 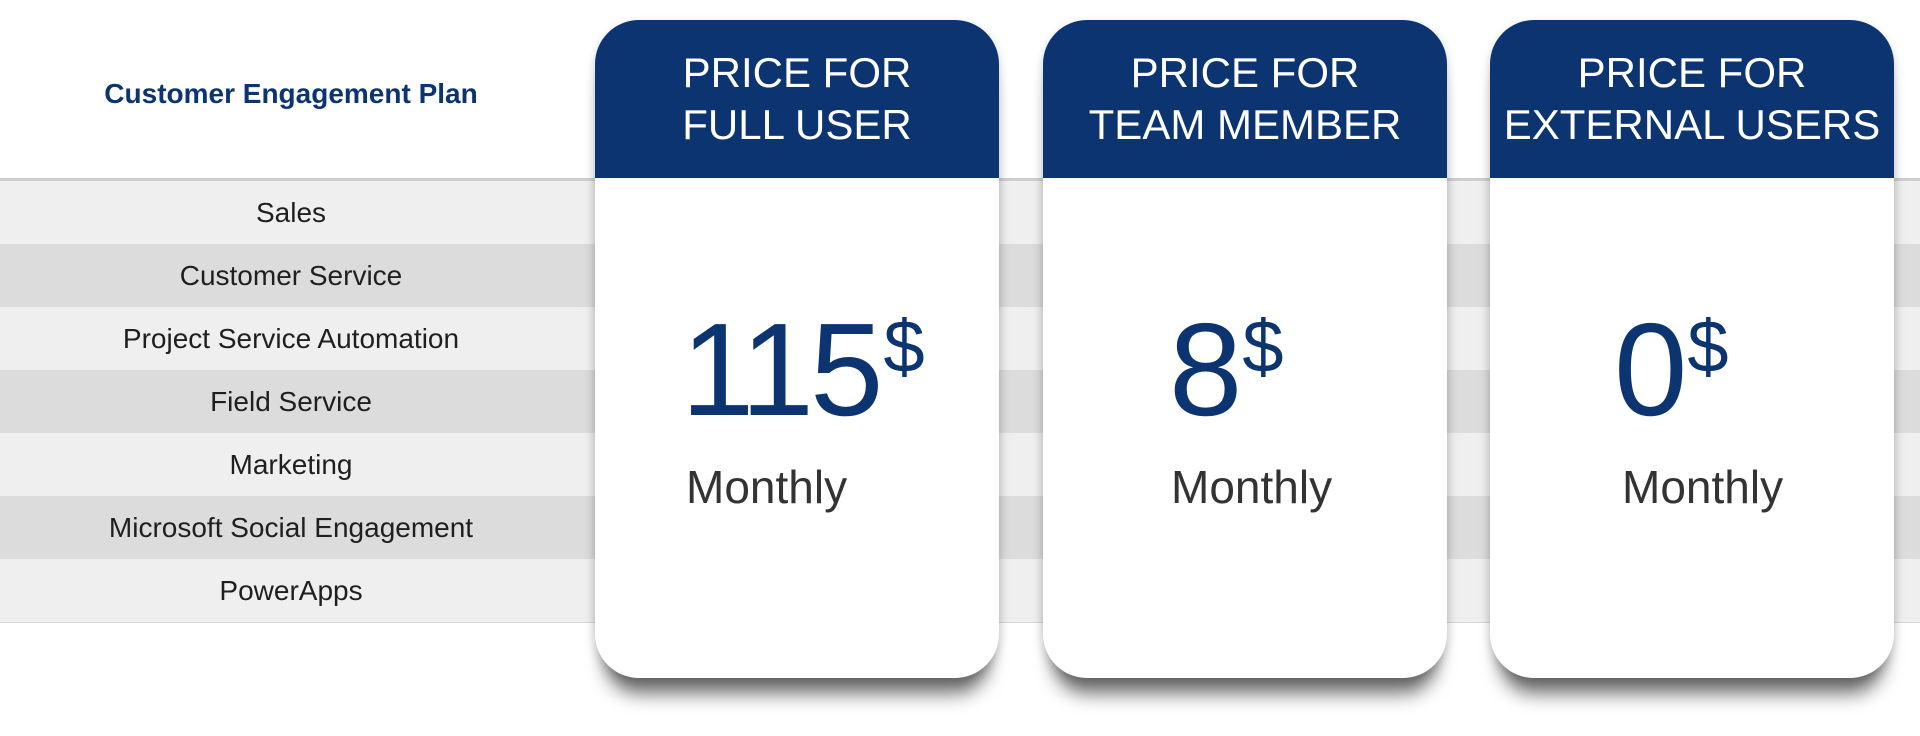 What do you see at coordinates (1245, 99) in the screenshot?
I see `card-header: PRICE FOR TEAM MEMBER` at bounding box center [1245, 99].